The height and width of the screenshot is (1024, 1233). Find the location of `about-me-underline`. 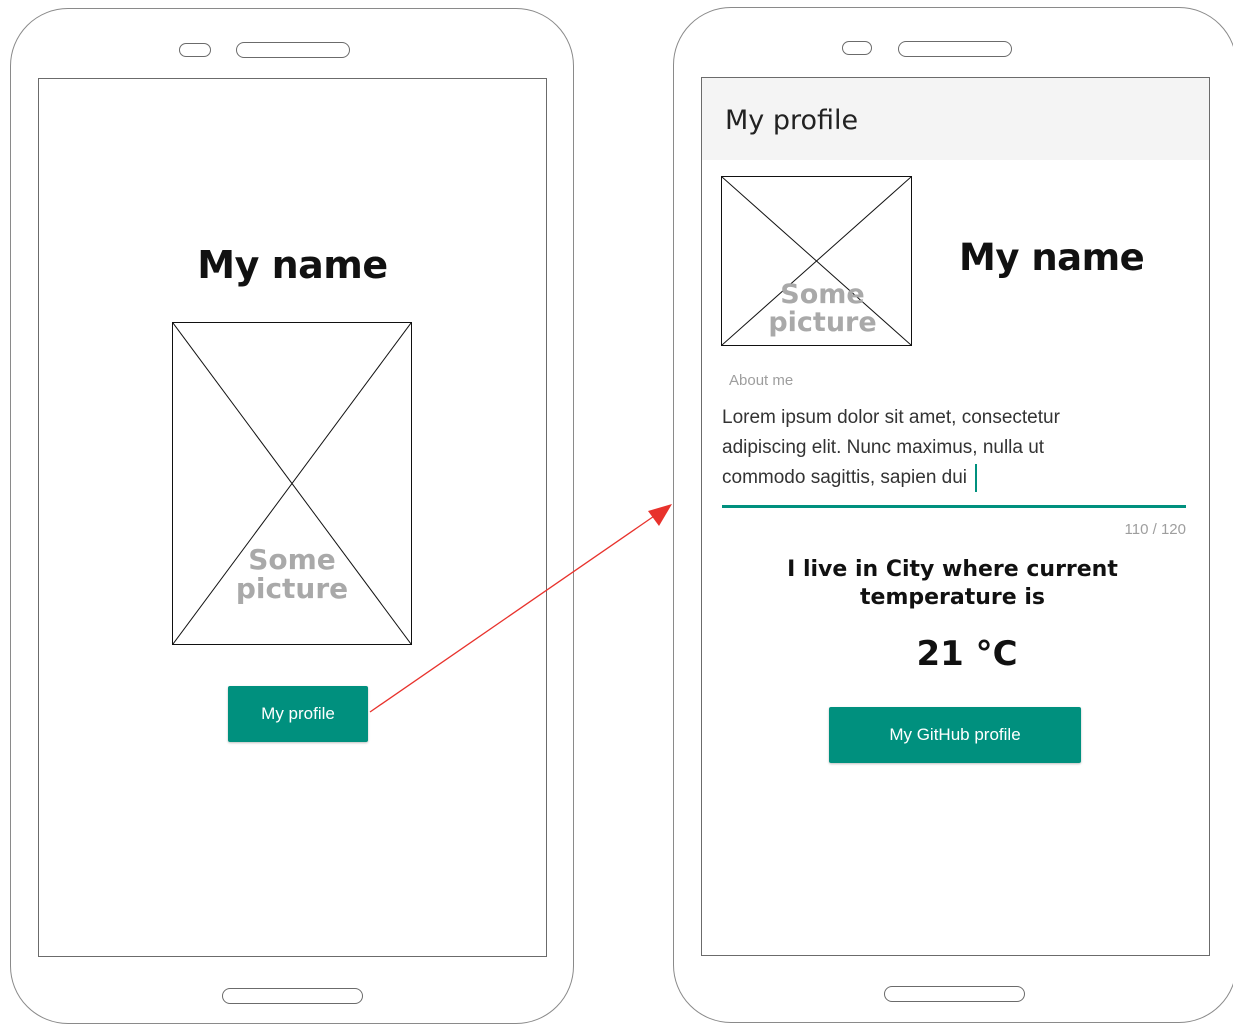

about-me-underline is located at coordinates (954, 506).